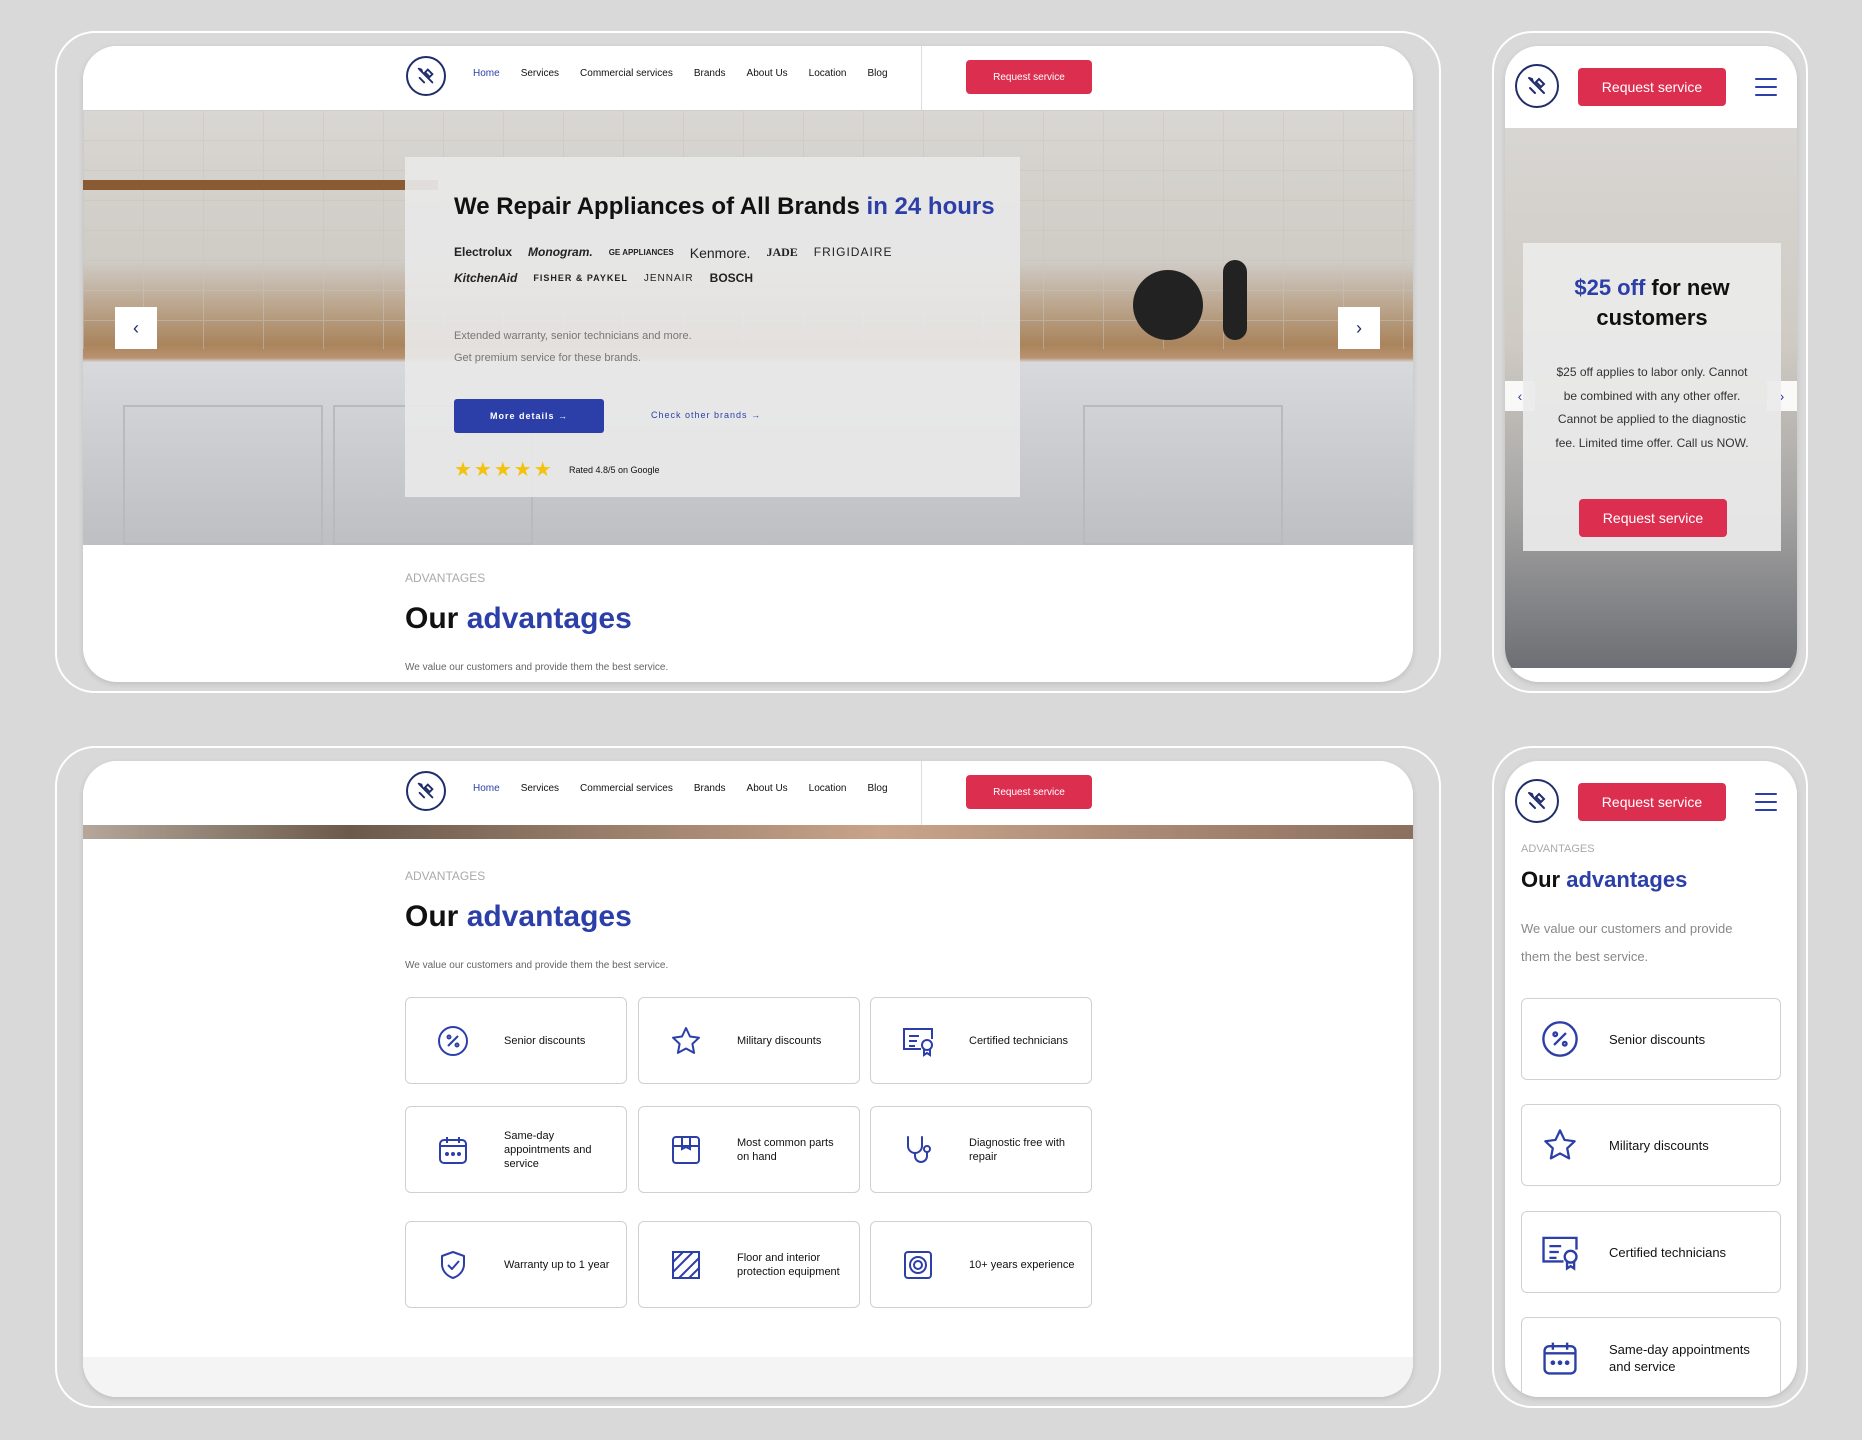  Describe the element at coordinates (731, 278) in the screenshot. I see `brand-logo: BOSCH` at that location.